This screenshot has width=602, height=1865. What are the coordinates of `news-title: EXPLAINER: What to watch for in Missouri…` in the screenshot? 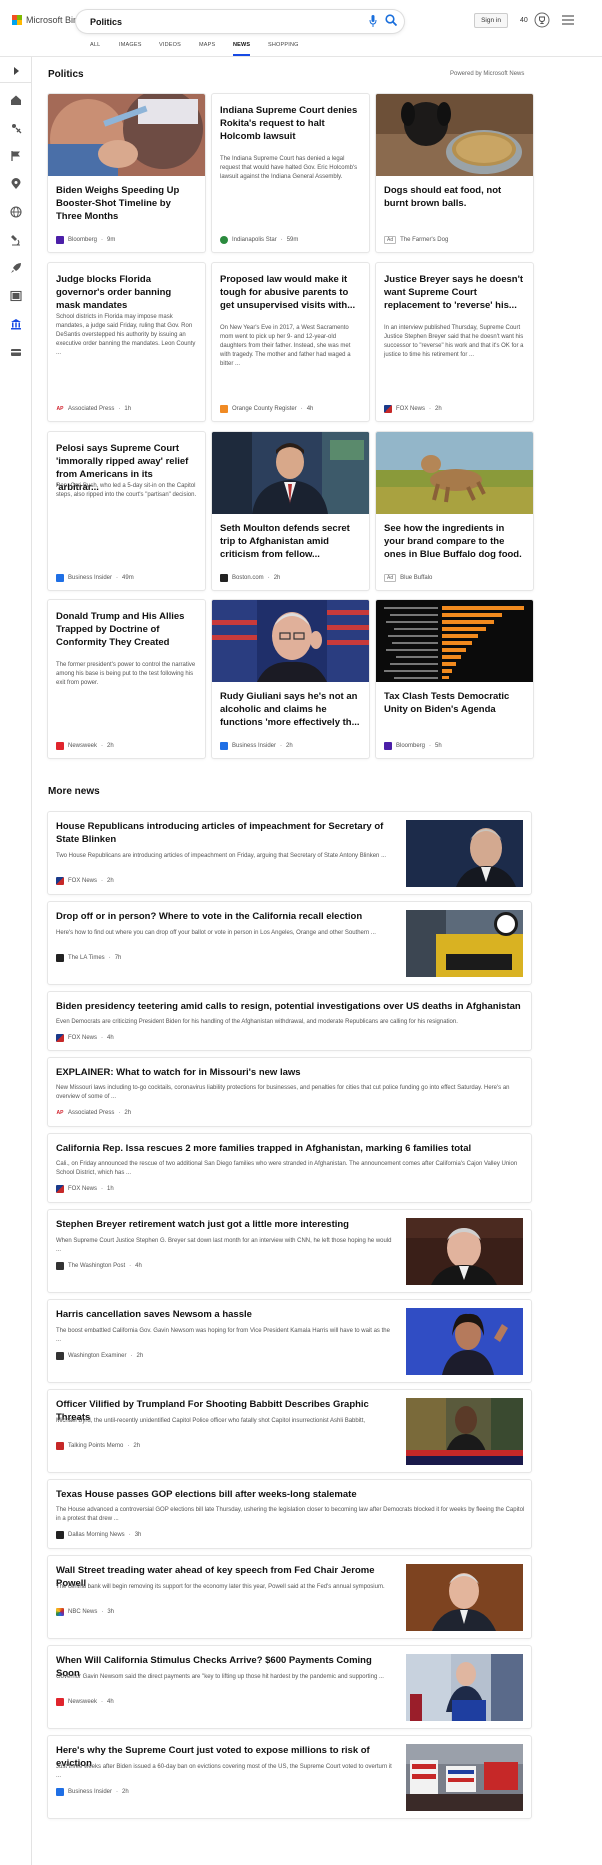 It's located at (291, 1072).